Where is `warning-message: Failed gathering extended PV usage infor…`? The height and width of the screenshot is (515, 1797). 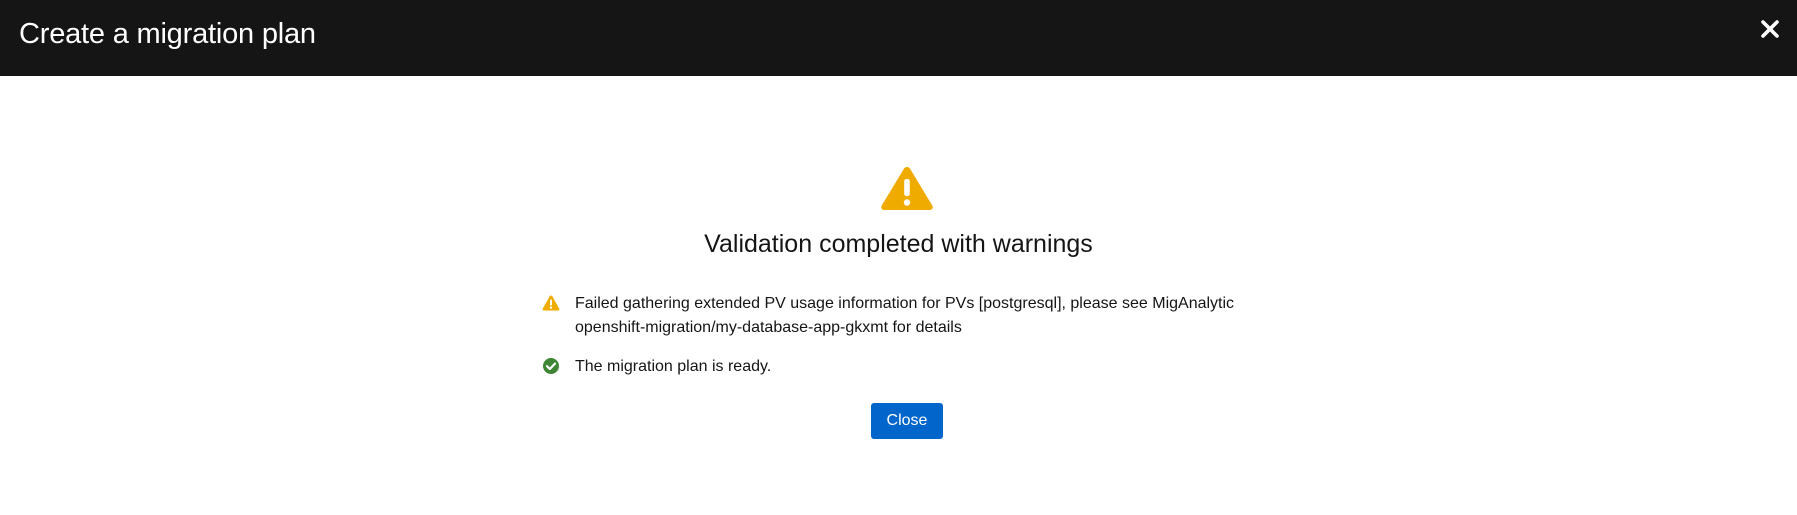 warning-message: Failed gathering extended PV usage infor… is located at coordinates (902, 316).